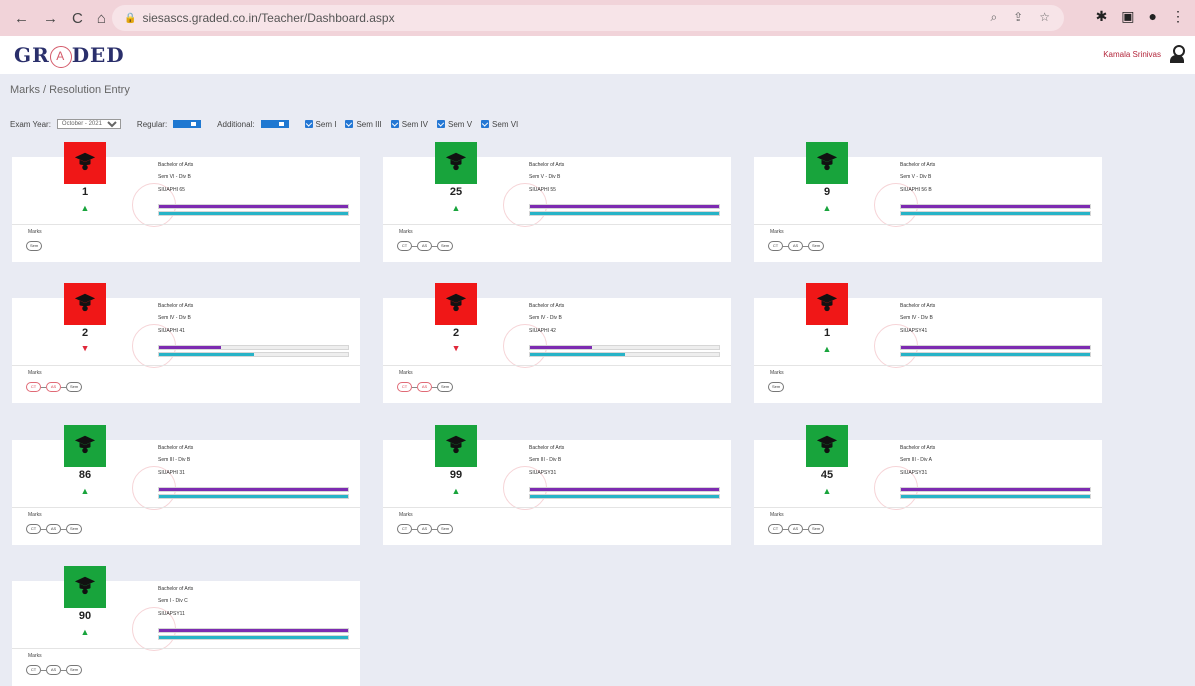 This screenshot has height=686, width=1195. Describe the element at coordinates (363, 124) in the screenshot. I see `sem-checkbox: Sem III` at that location.